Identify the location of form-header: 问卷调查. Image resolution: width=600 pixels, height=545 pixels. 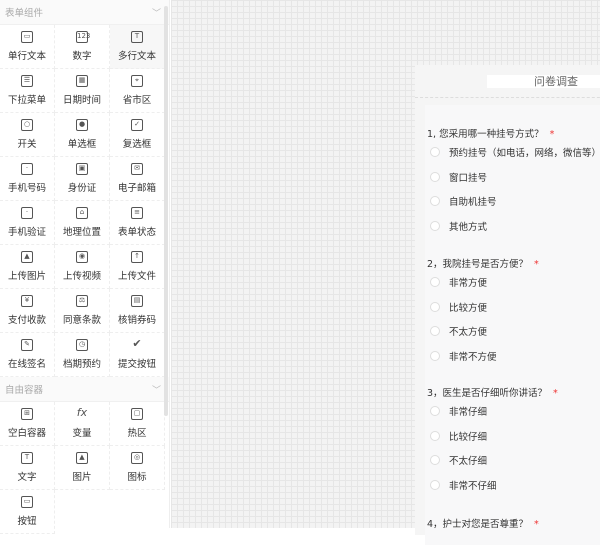
(507, 81).